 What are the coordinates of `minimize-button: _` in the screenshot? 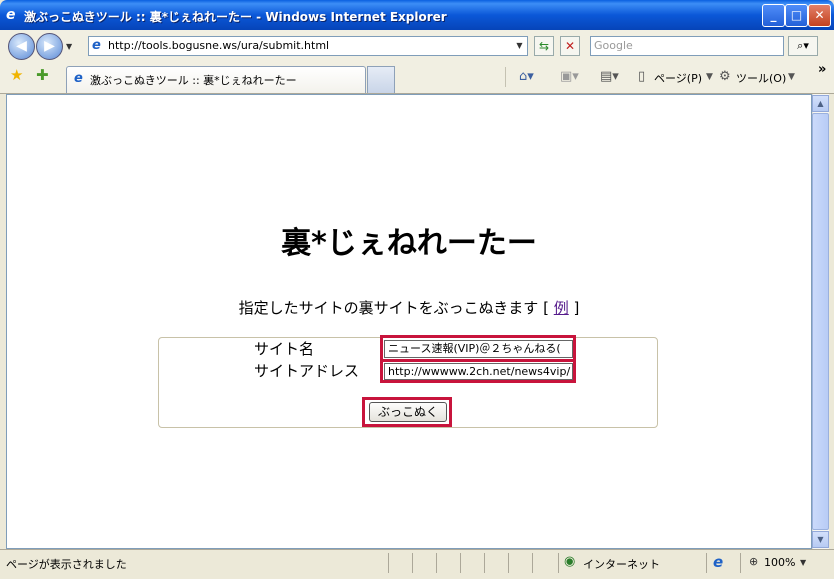 It's located at (773, 15).